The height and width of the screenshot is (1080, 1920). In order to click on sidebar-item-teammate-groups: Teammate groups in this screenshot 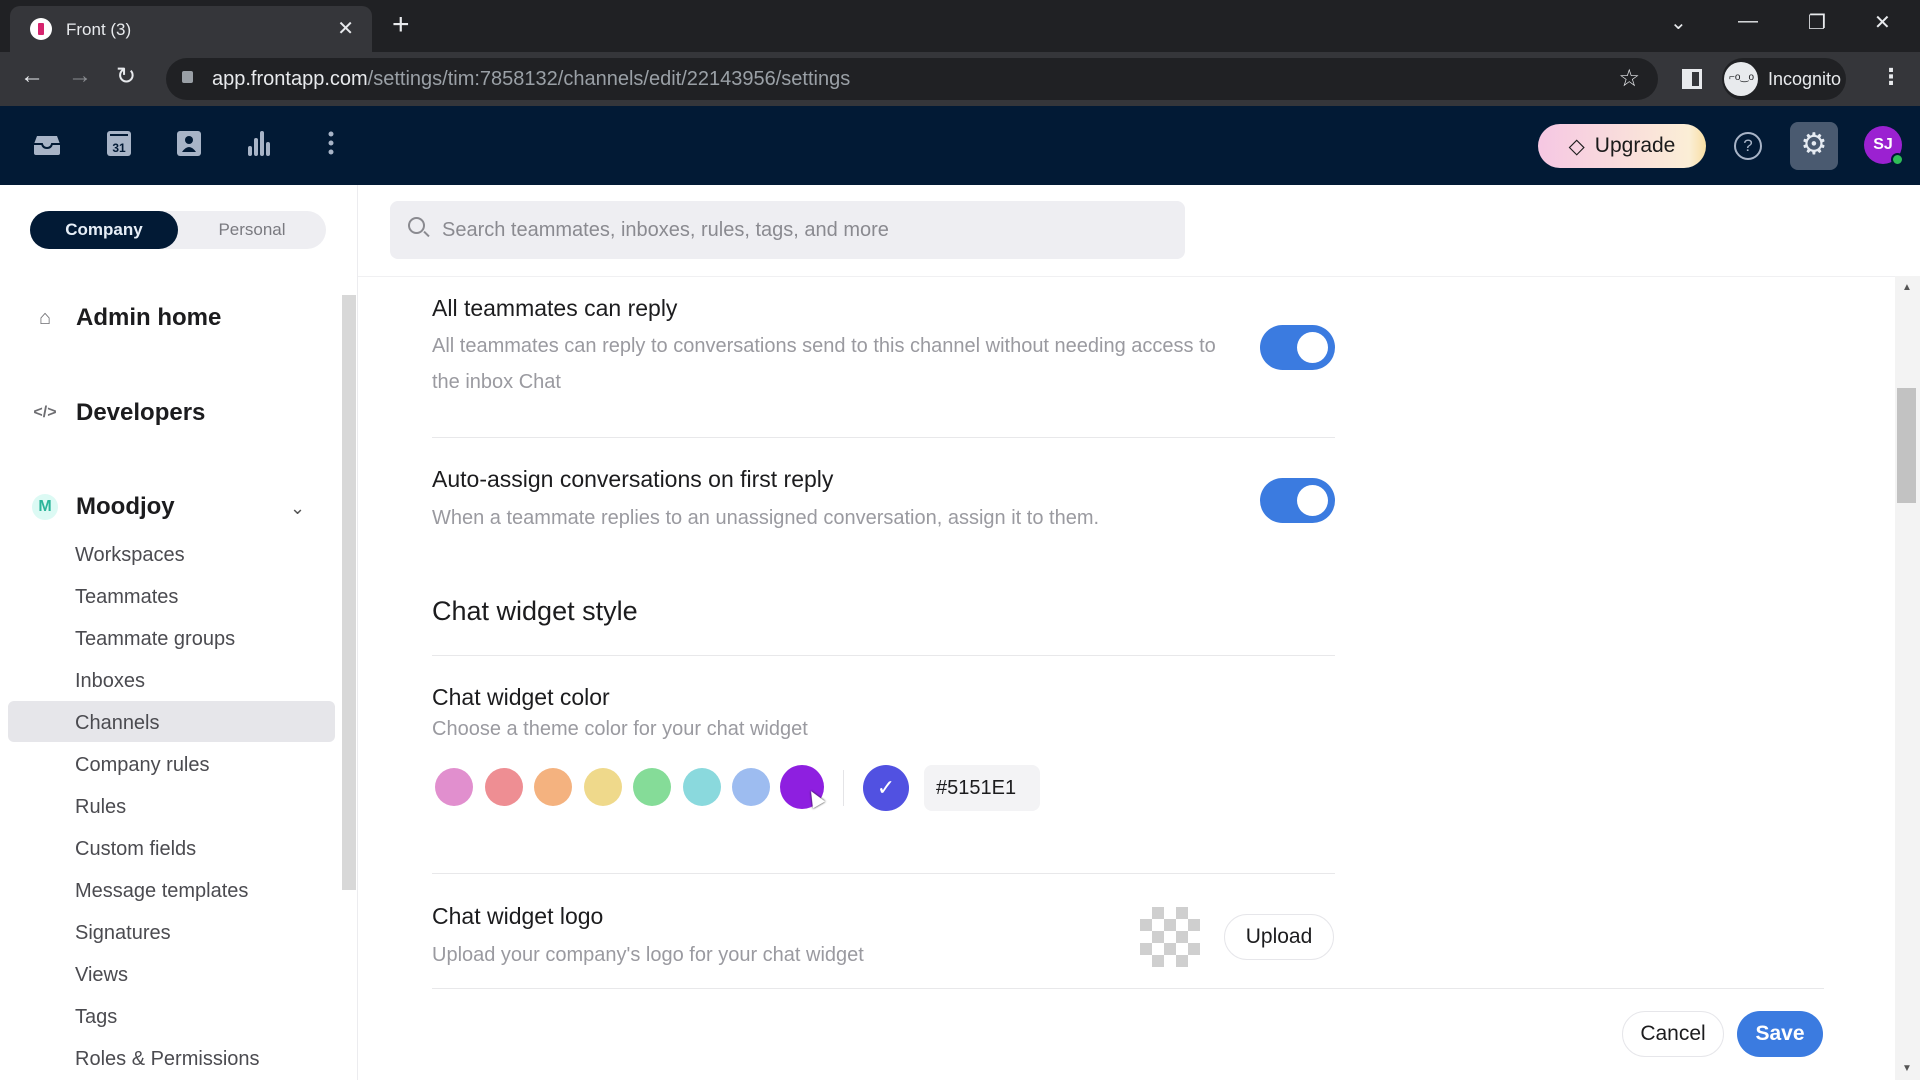, I will do `click(155, 639)`.